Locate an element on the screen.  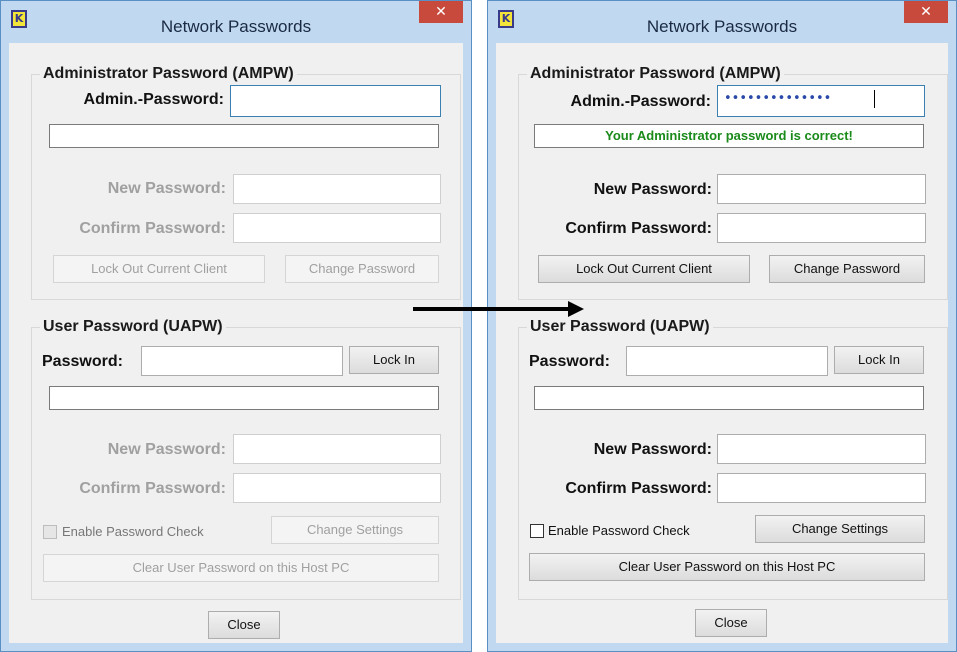
admin-status-text: Your Administrator password is correct! is located at coordinates (729, 135).